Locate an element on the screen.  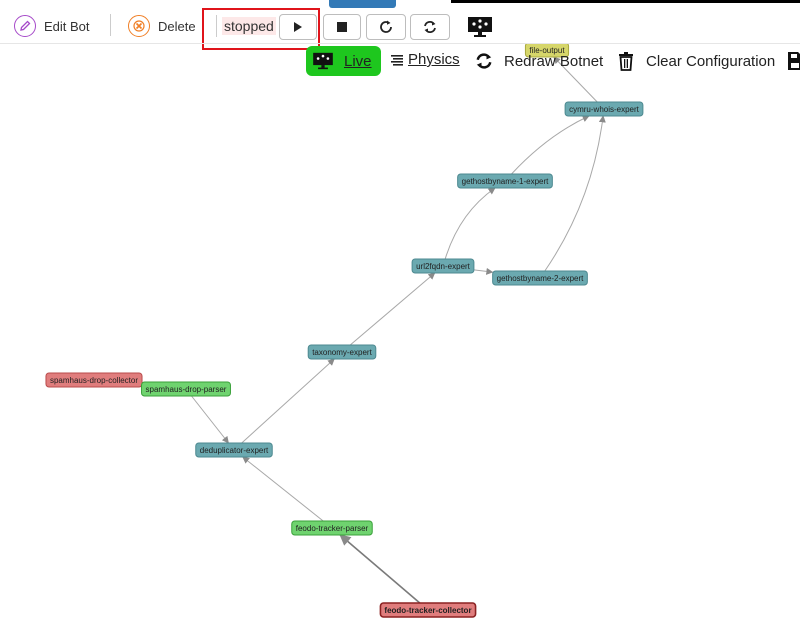
graph-node-gethostbyname-1-expert: gethostbyname-1-expert is located at coordinates (505, 181).